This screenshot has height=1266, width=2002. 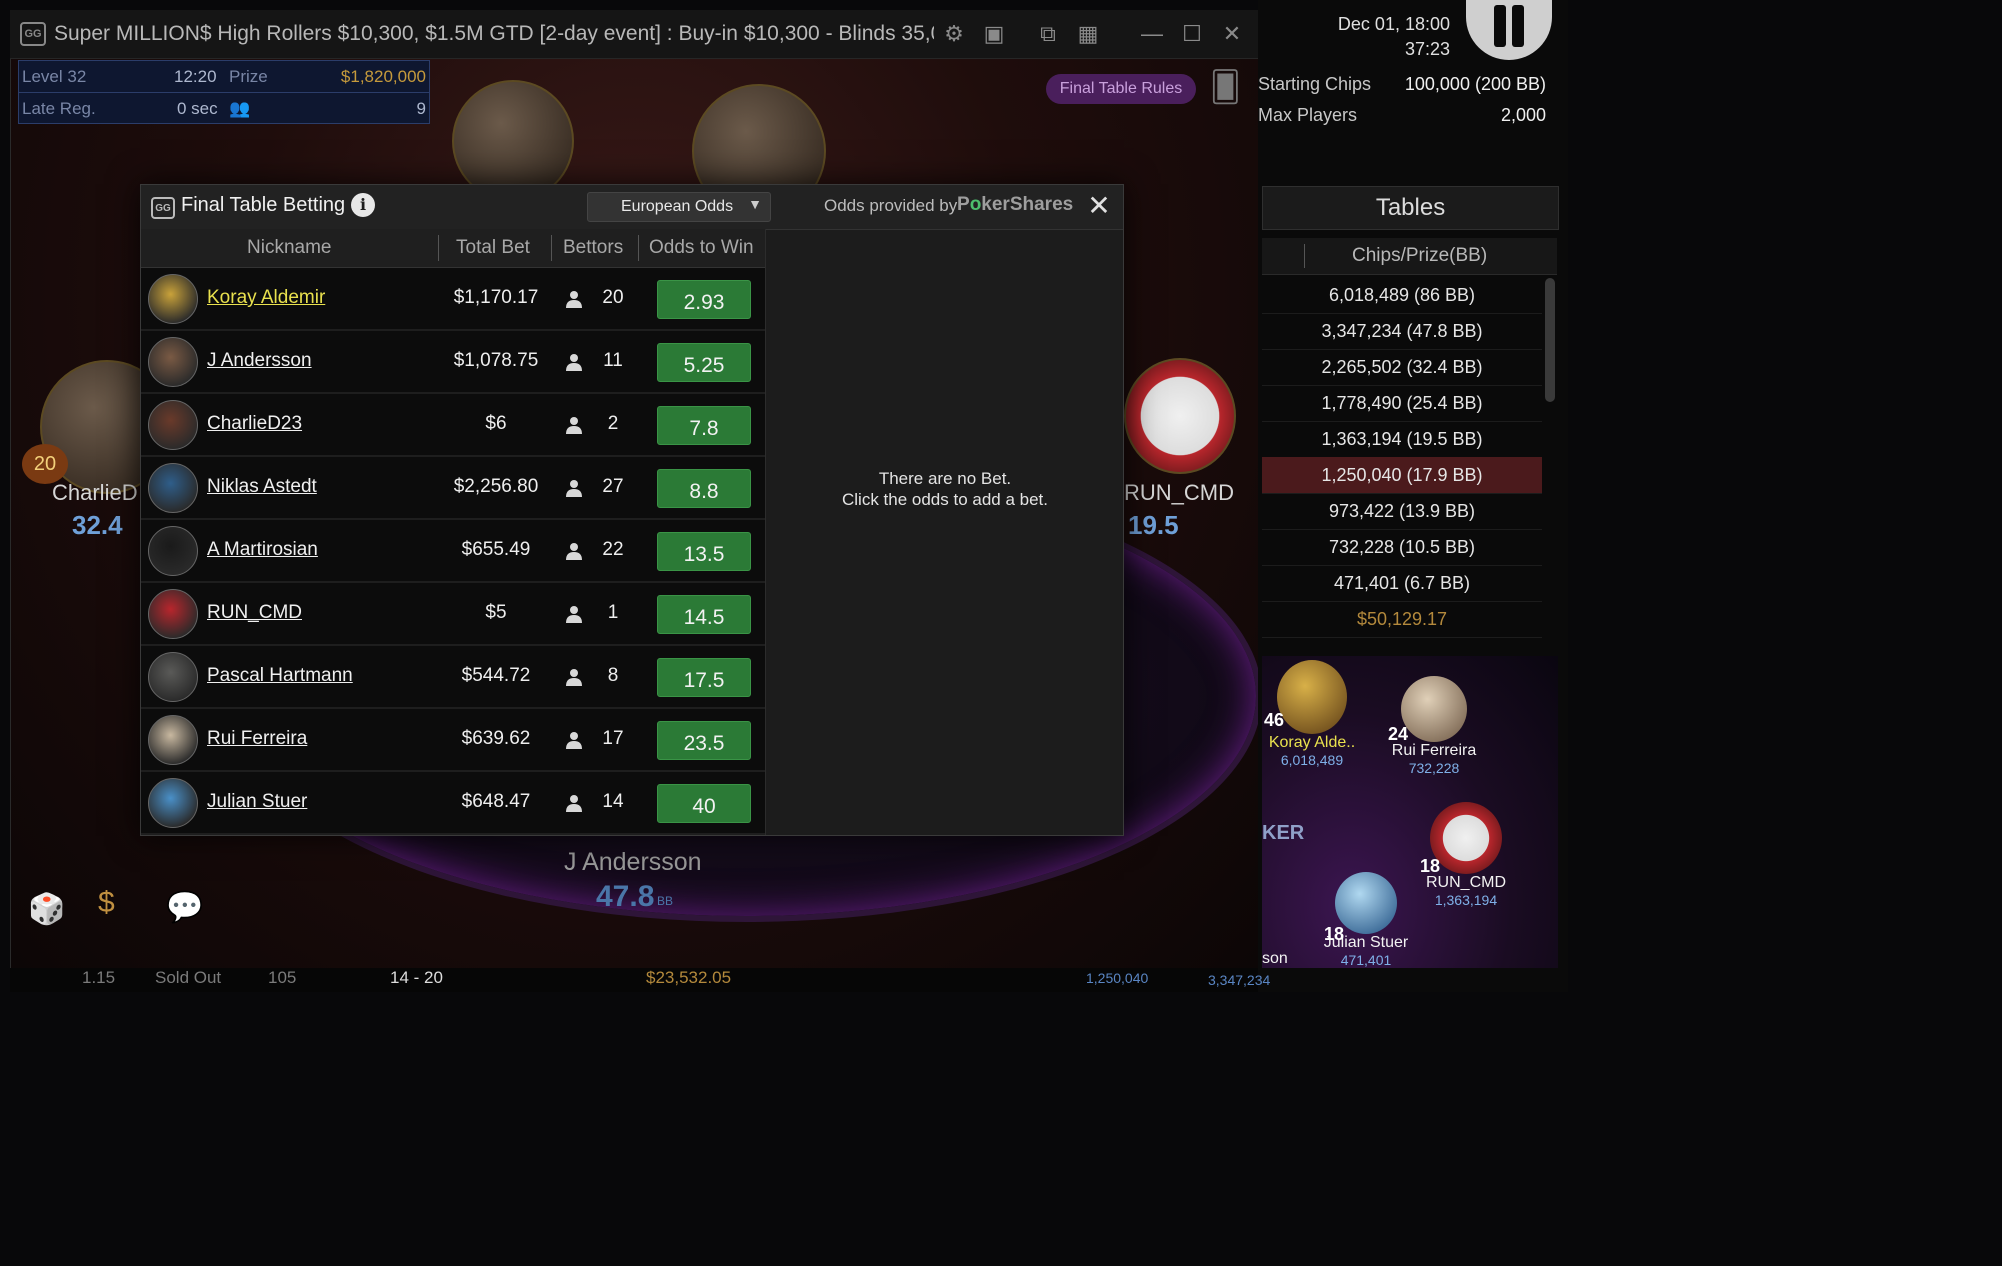 What do you see at coordinates (1366, 920) in the screenshot?
I see `mini-seat-julian: Julian Stuer 471,401` at bounding box center [1366, 920].